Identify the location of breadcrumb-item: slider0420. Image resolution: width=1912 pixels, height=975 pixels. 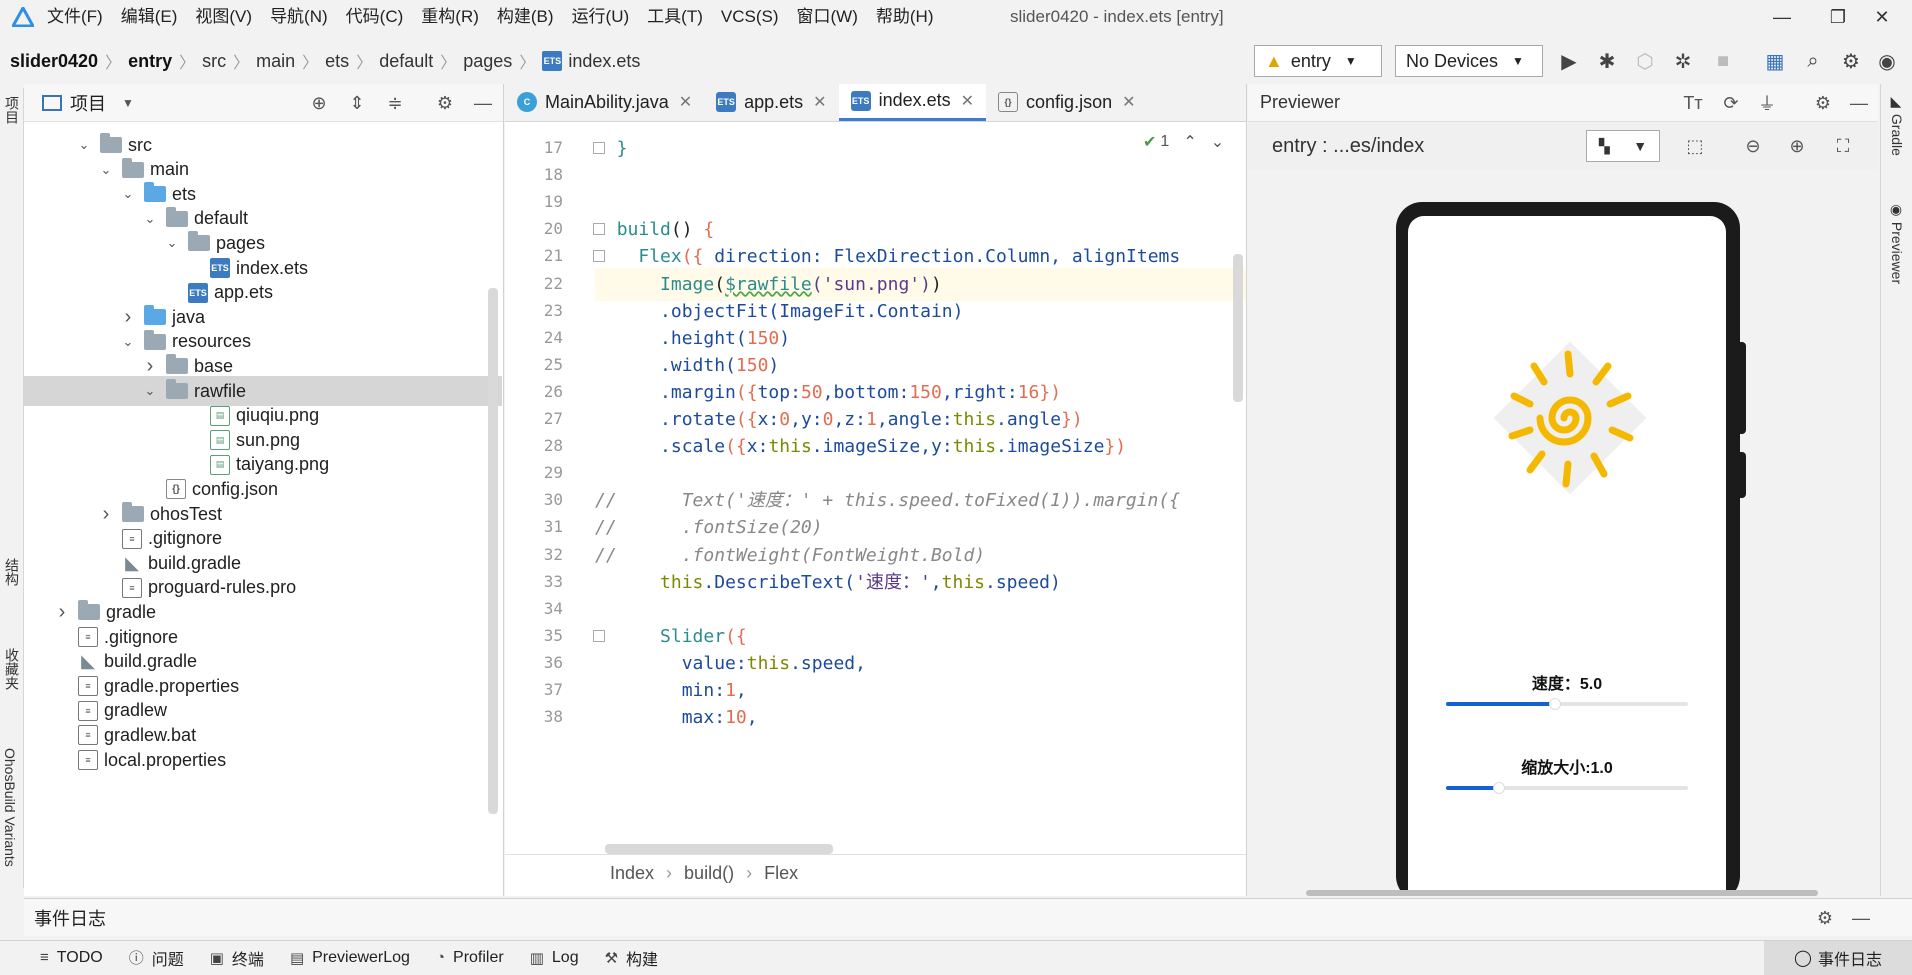
(54, 61).